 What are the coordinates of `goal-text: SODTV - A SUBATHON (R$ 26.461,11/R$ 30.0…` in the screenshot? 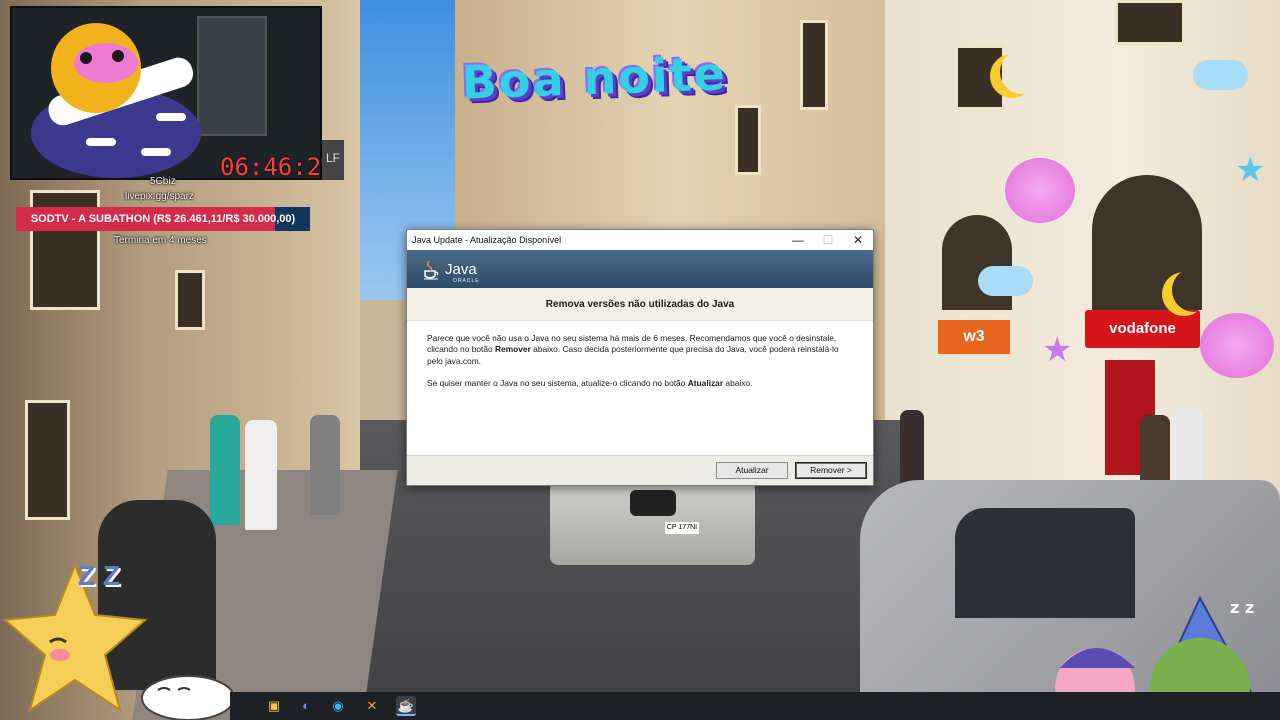 It's located at (163, 219).